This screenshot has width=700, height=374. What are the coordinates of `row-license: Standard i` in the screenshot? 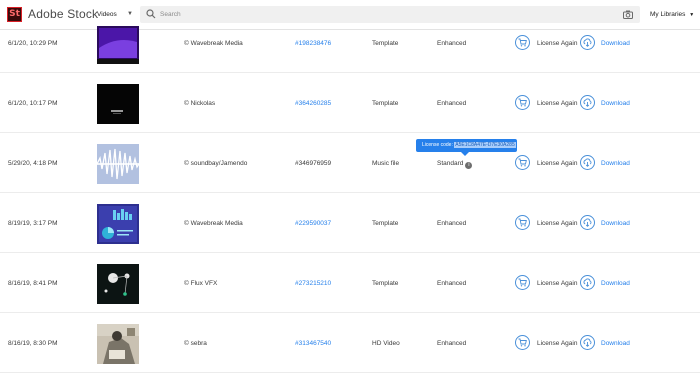 It's located at (455, 164).